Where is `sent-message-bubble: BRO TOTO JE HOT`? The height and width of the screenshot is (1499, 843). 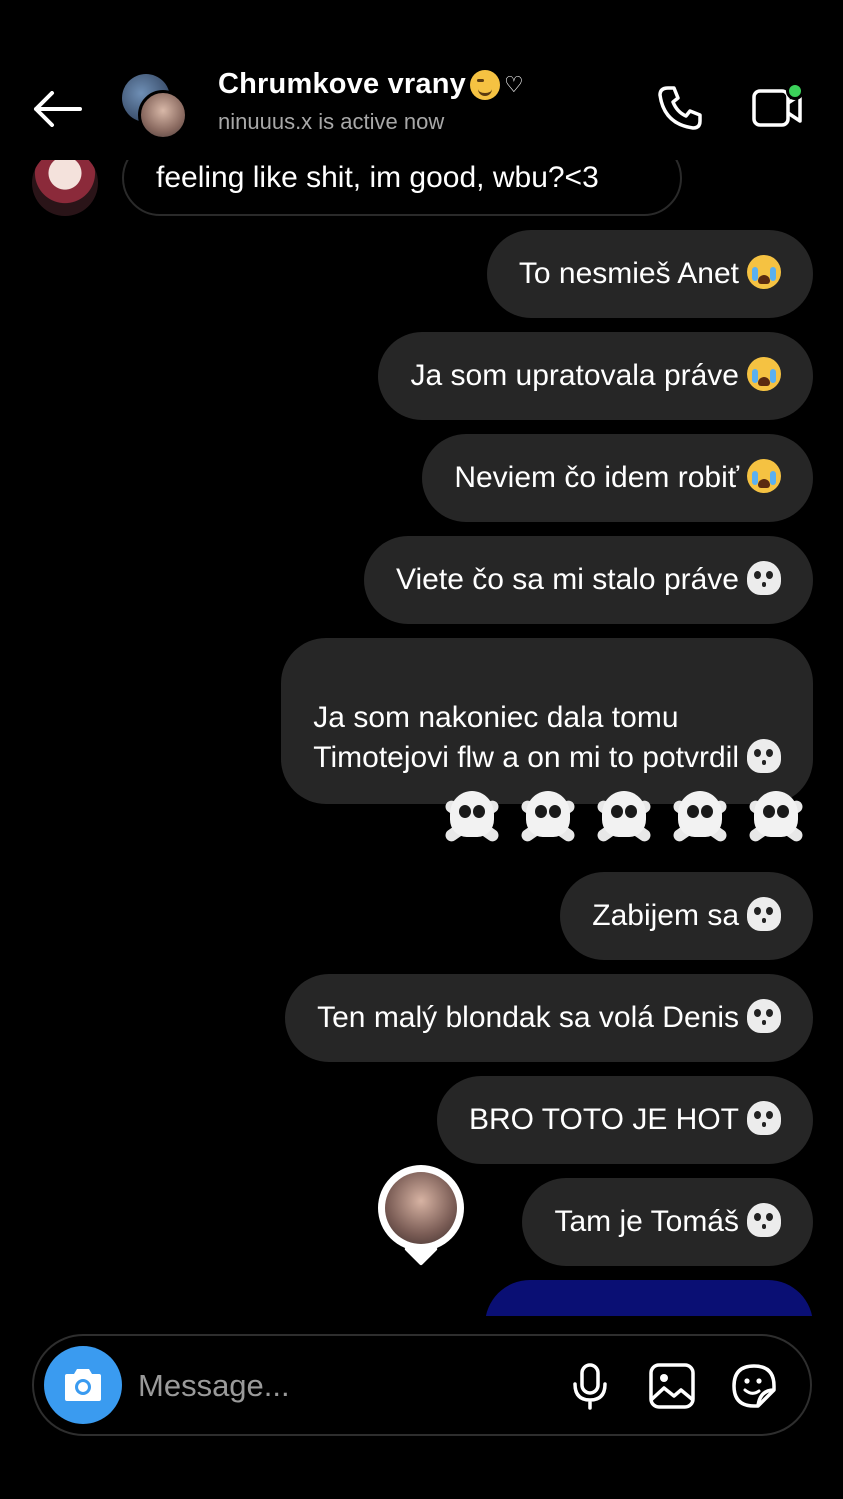
sent-message-bubble: BRO TOTO JE HOT is located at coordinates (624, 1120).